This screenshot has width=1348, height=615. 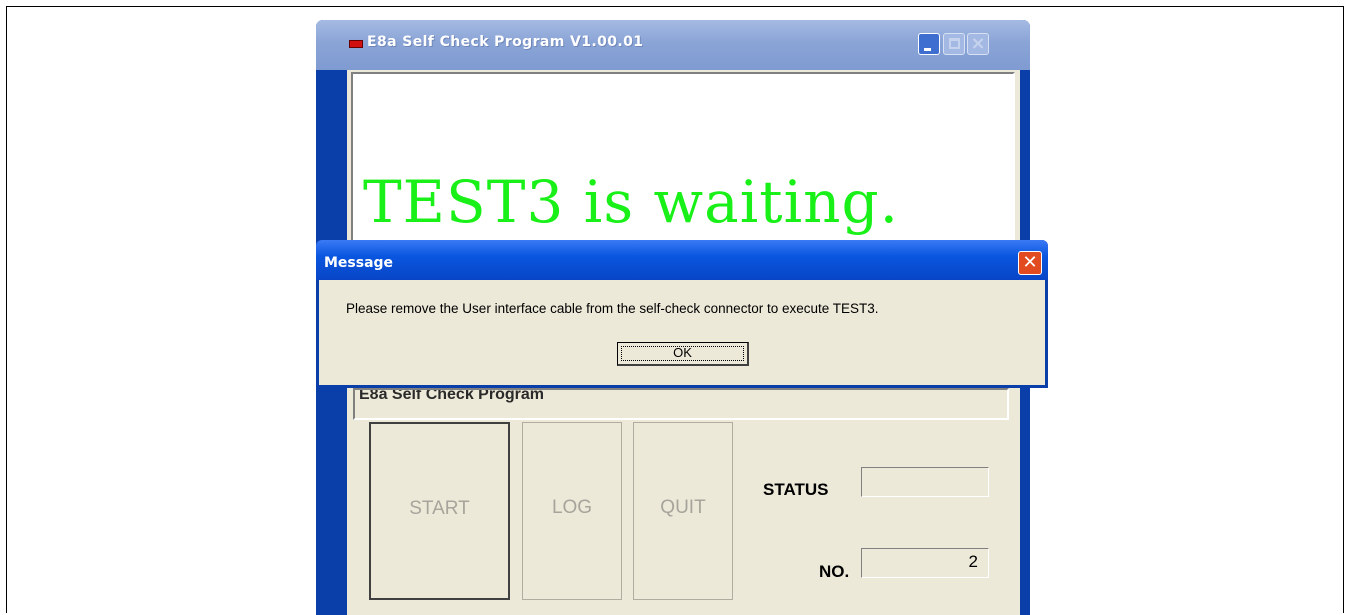 I want to click on close-button: ×, so click(x=978, y=44).